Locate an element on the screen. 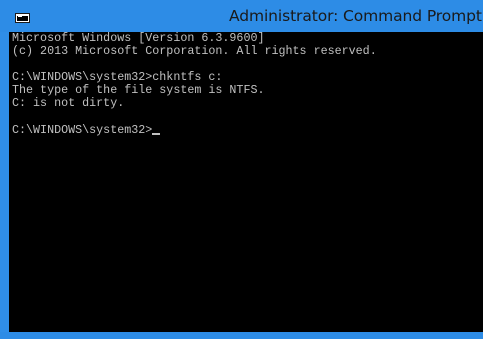 The height and width of the screenshot is (339, 483). cmd-app-icon is located at coordinates (22, 18).